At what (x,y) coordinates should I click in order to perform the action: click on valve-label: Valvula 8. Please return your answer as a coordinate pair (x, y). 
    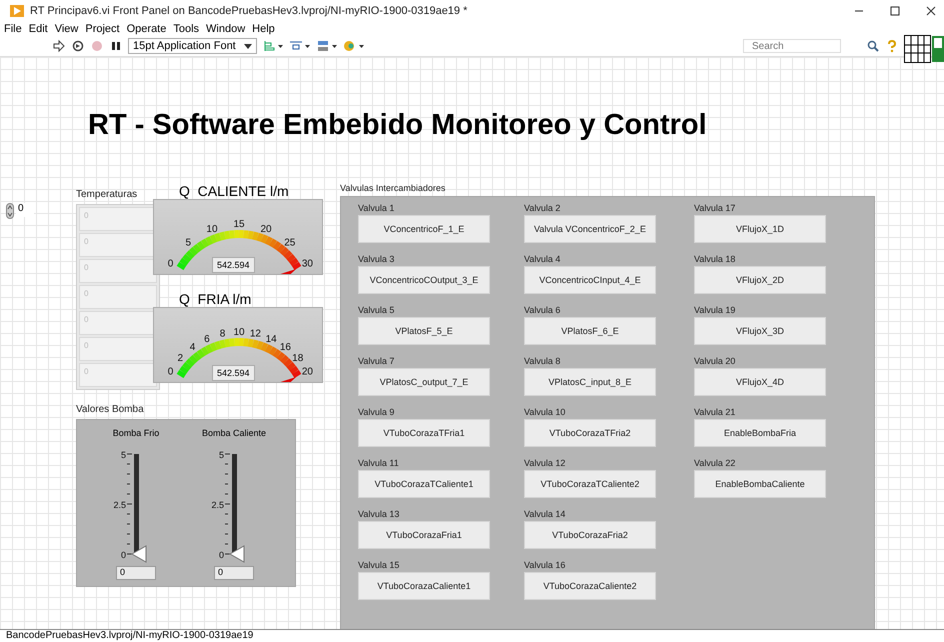
    Looking at the image, I should click on (543, 361).